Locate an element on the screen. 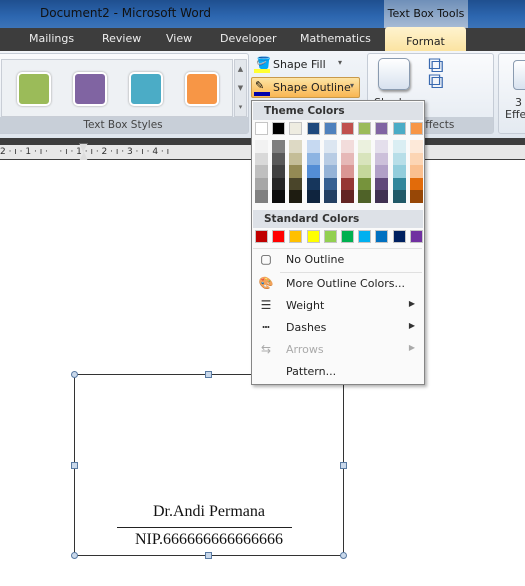 This screenshot has height=586, width=525. shape-outline-button: ✎ Shape Outline ▾ is located at coordinates (305, 87).